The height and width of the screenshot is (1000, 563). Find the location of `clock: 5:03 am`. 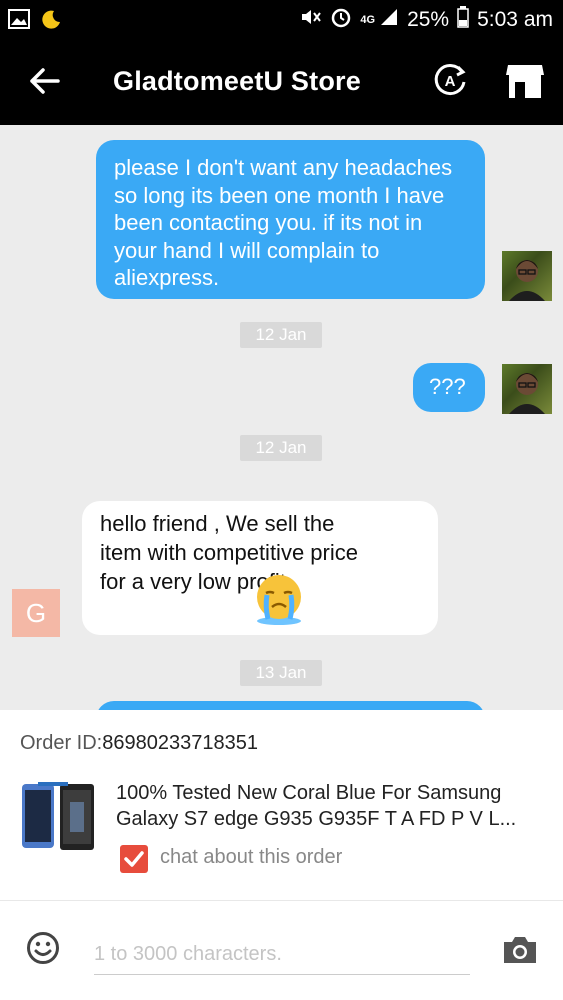

clock: 5:03 am is located at coordinates (515, 19).